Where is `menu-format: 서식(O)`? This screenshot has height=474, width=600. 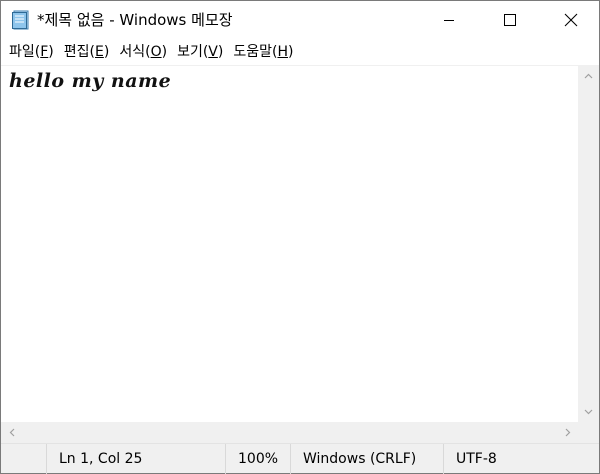 menu-format: 서식(O) is located at coordinates (143, 52).